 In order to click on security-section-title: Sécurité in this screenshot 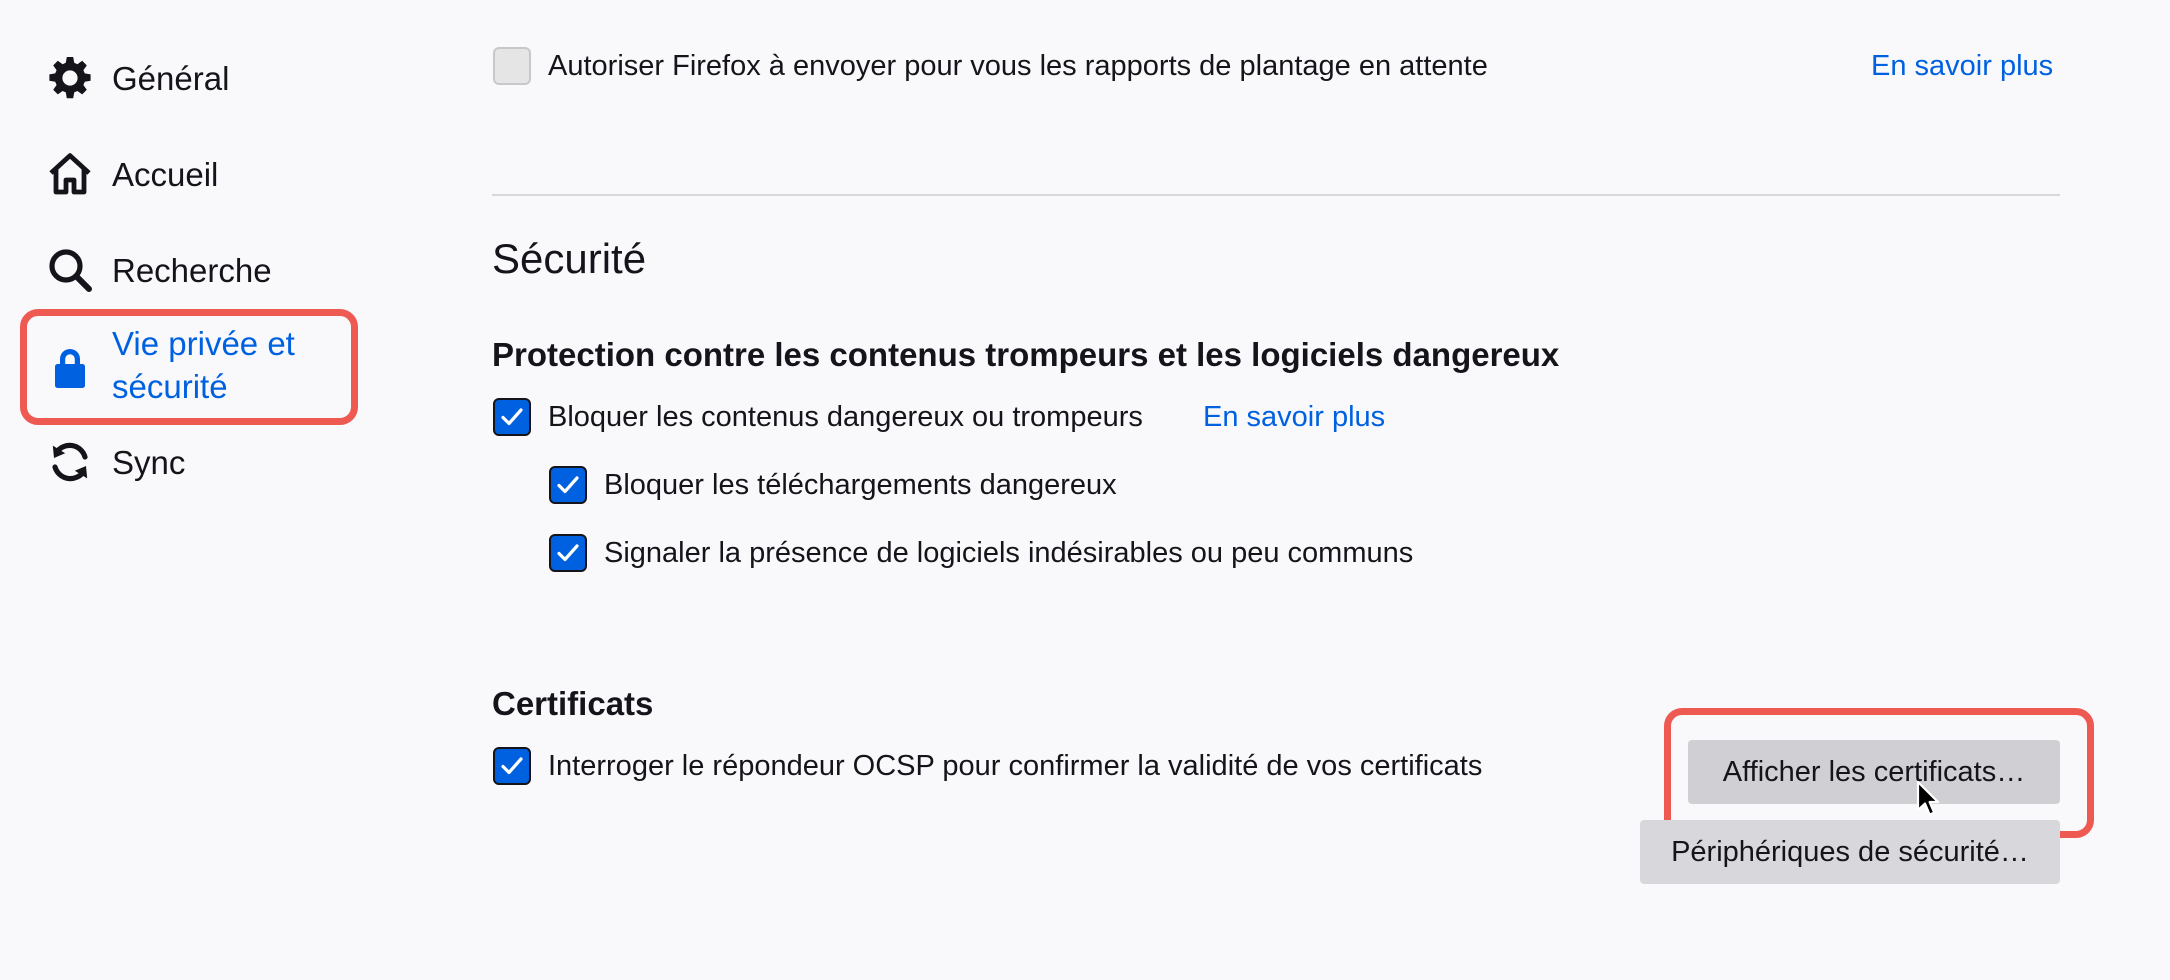, I will do `click(569, 258)`.